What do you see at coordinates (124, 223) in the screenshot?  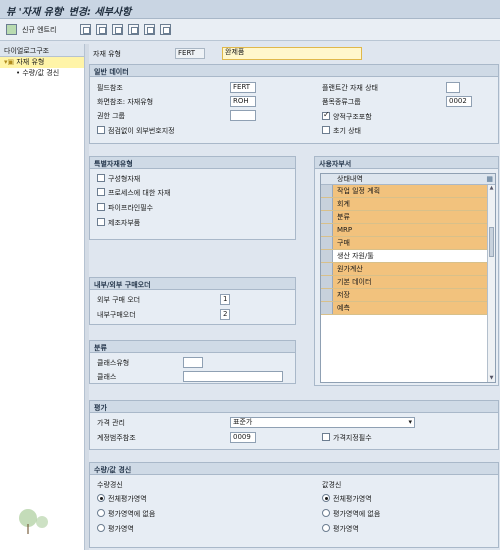 I see `manufacturer-part-label: 제조자부품` at bounding box center [124, 223].